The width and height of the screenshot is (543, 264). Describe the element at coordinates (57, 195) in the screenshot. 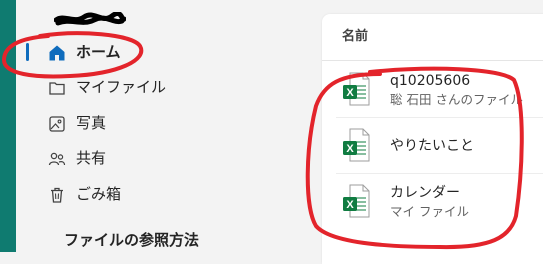

I see `trash-icon` at that location.